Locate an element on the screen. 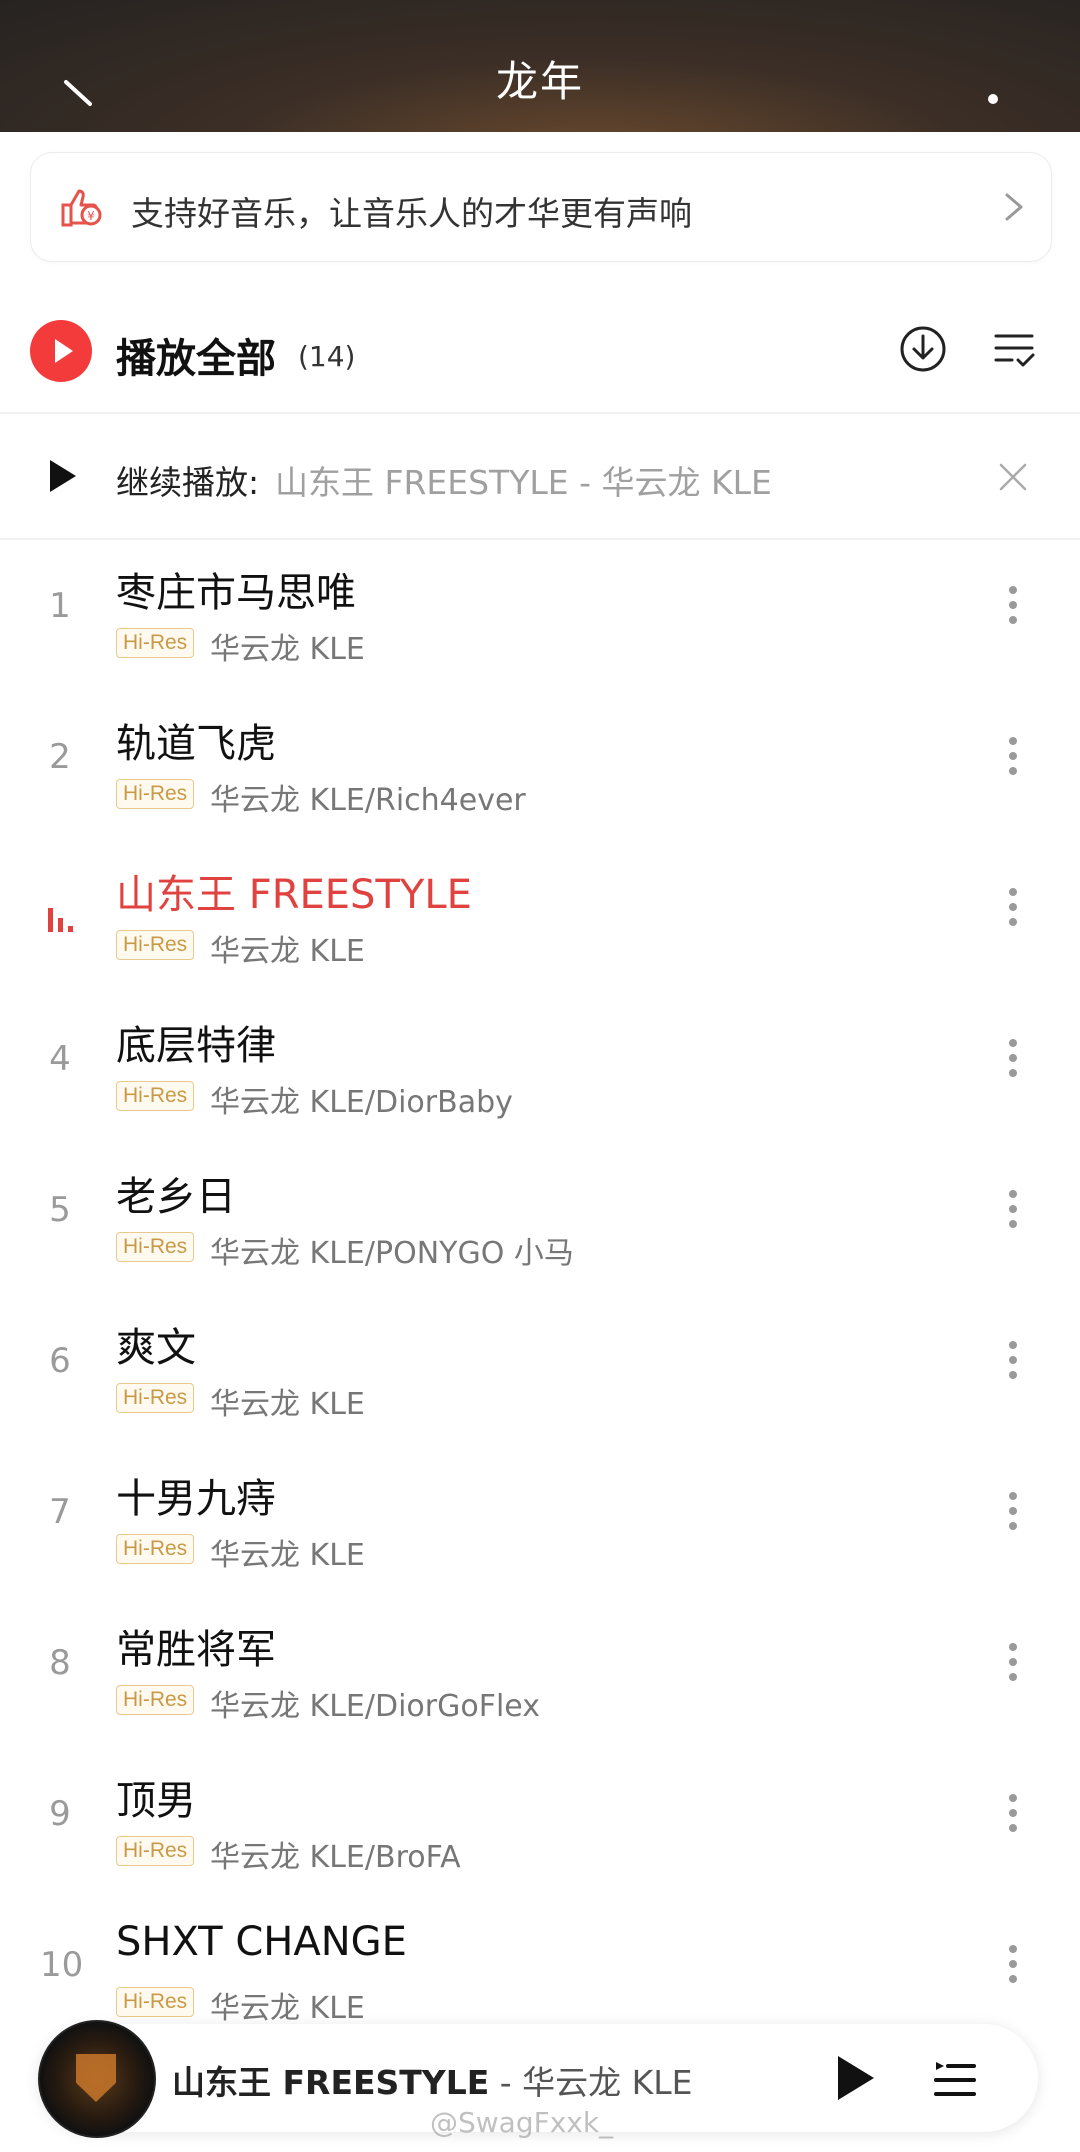 Image resolution: width=1080 pixels, height=2152 pixels. play-all-button is located at coordinates (61, 351).